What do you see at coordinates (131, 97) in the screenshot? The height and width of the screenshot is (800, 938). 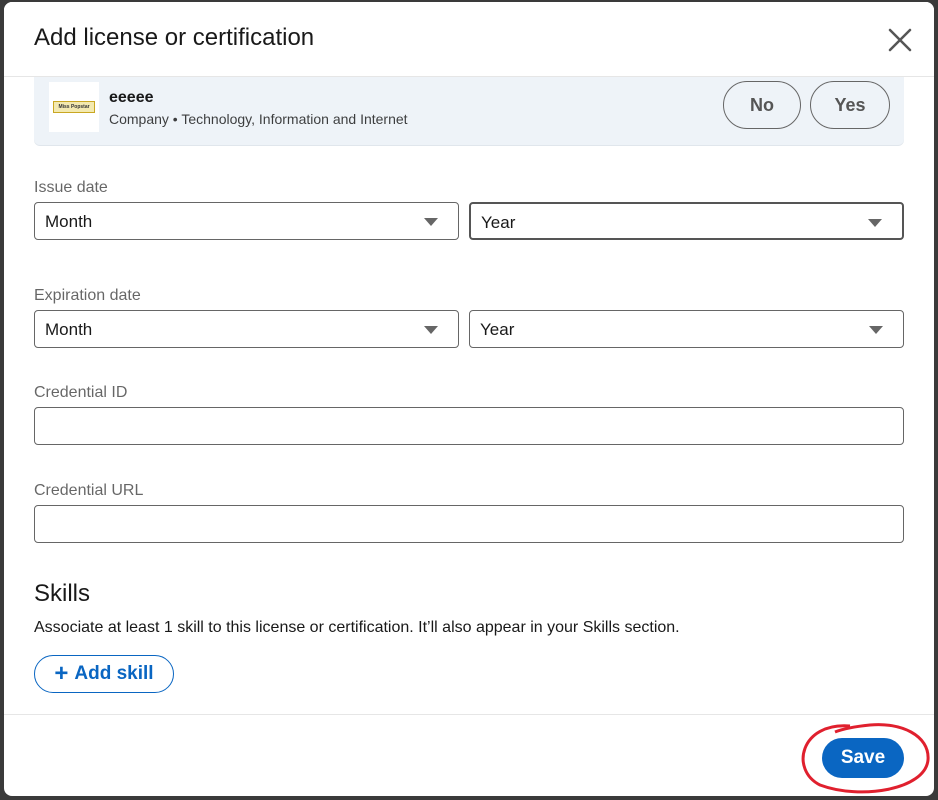 I see `company-name: eeeee` at bounding box center [131, 97].